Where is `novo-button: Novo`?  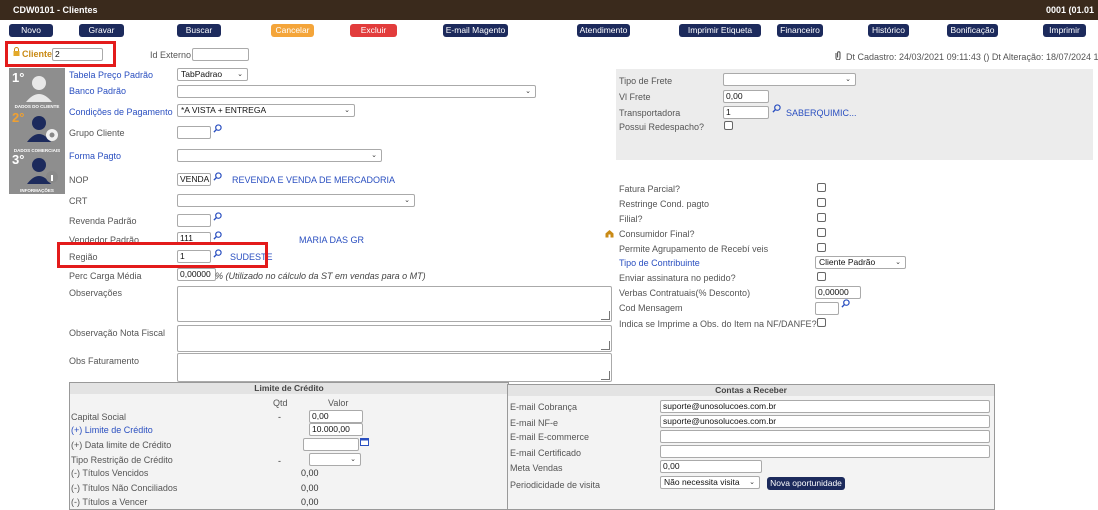 novo-button: Novo is located at coordinates (31, 30).